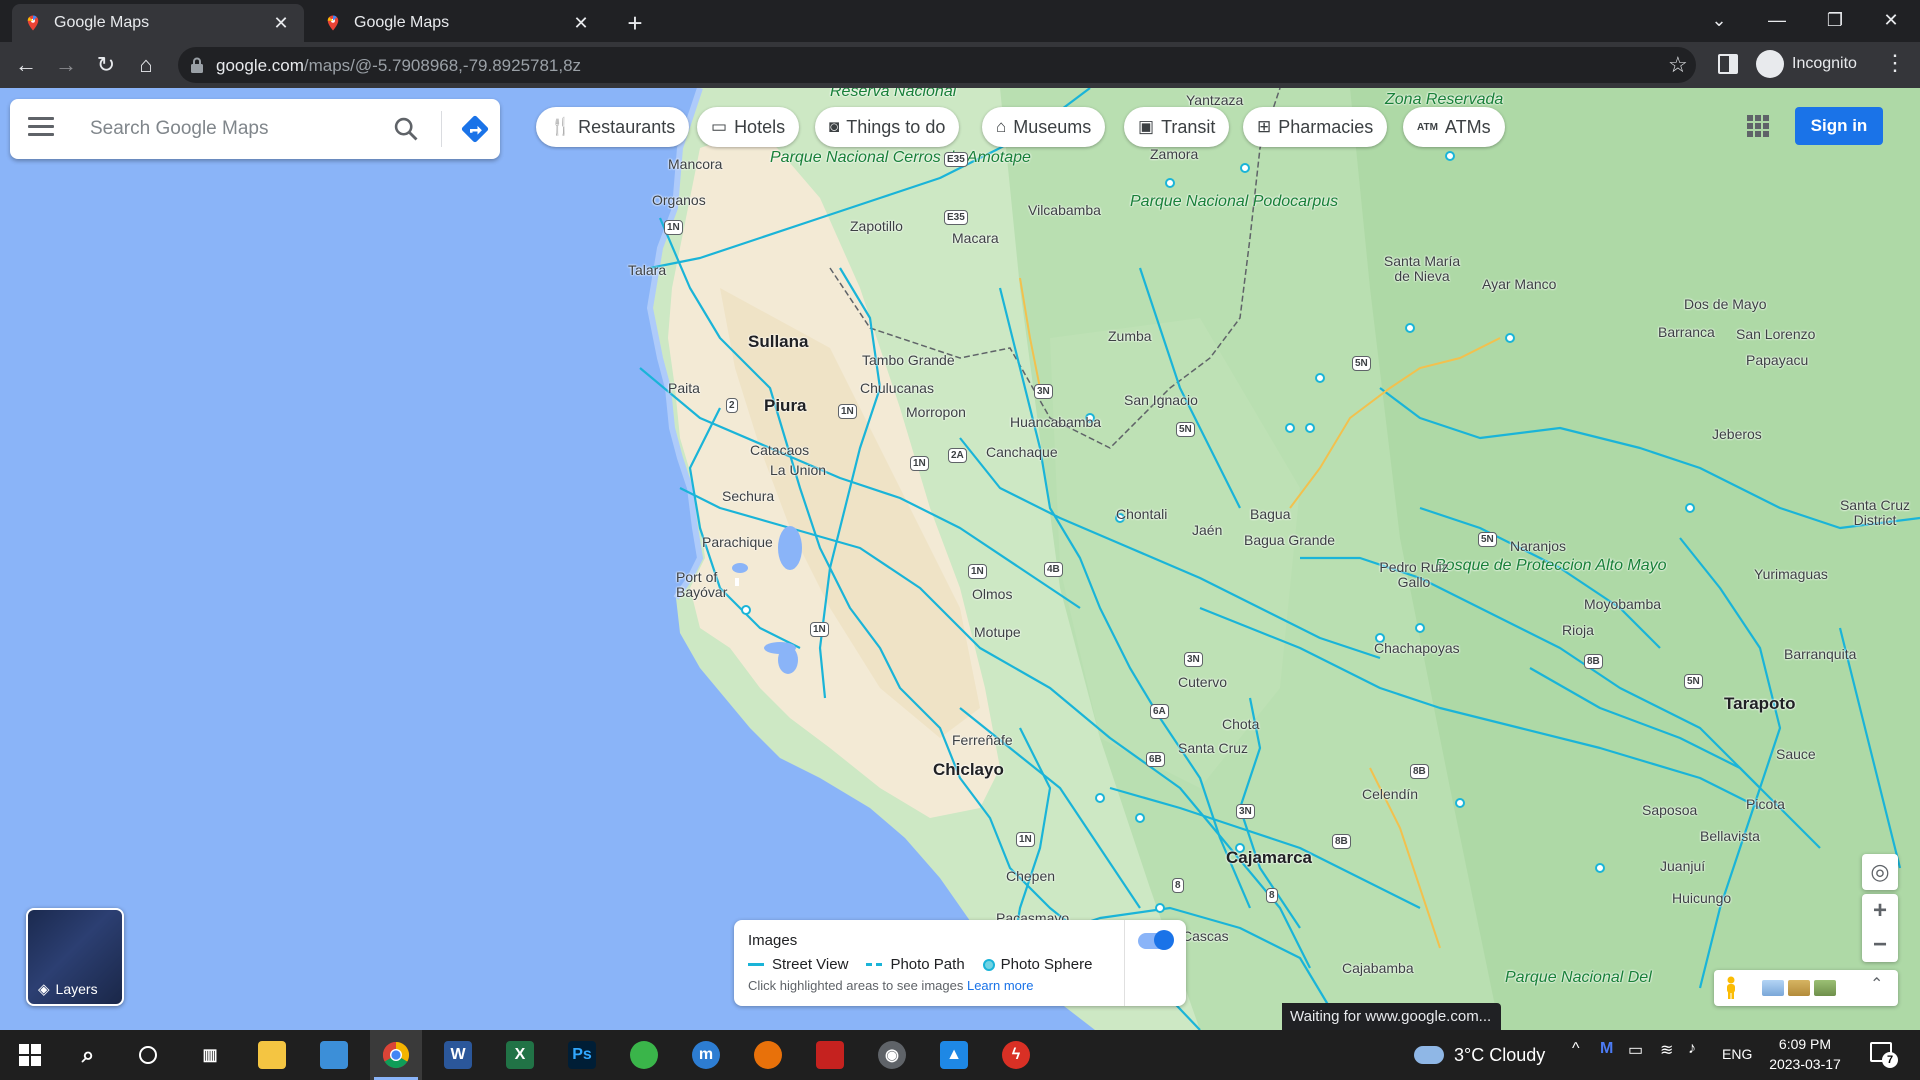  Describe the element at coordinates (1479, 1055) in the screenshot. I see `weather-widget: 3°C Cloudy` at that location.